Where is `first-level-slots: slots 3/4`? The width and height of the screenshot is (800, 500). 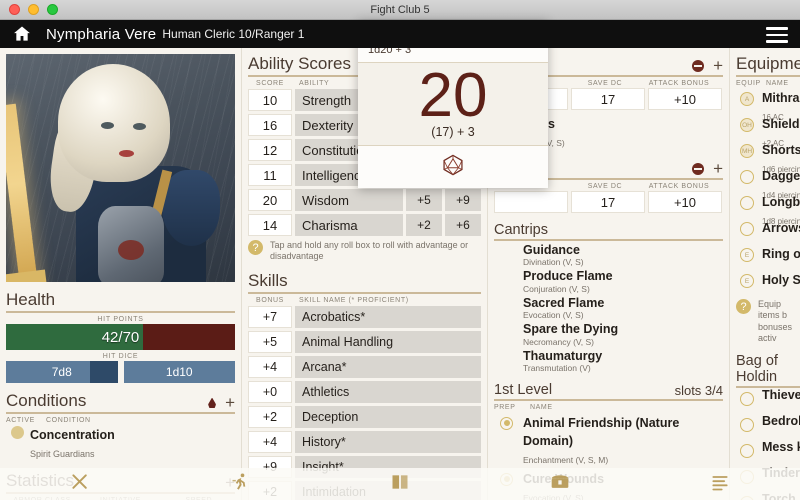 first-level-slots: slots 3/4 is located at coordinates (699, 390).